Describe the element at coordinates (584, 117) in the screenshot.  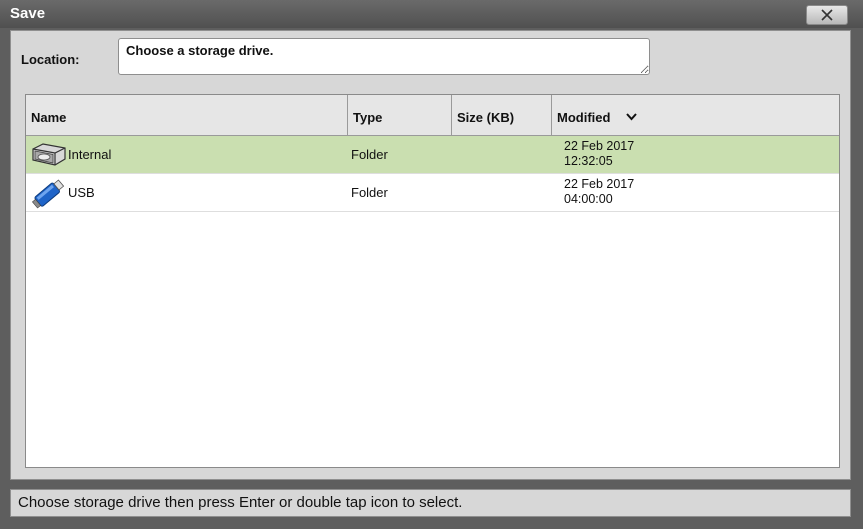
I see `column-header-modified-label: Modified` at that location.